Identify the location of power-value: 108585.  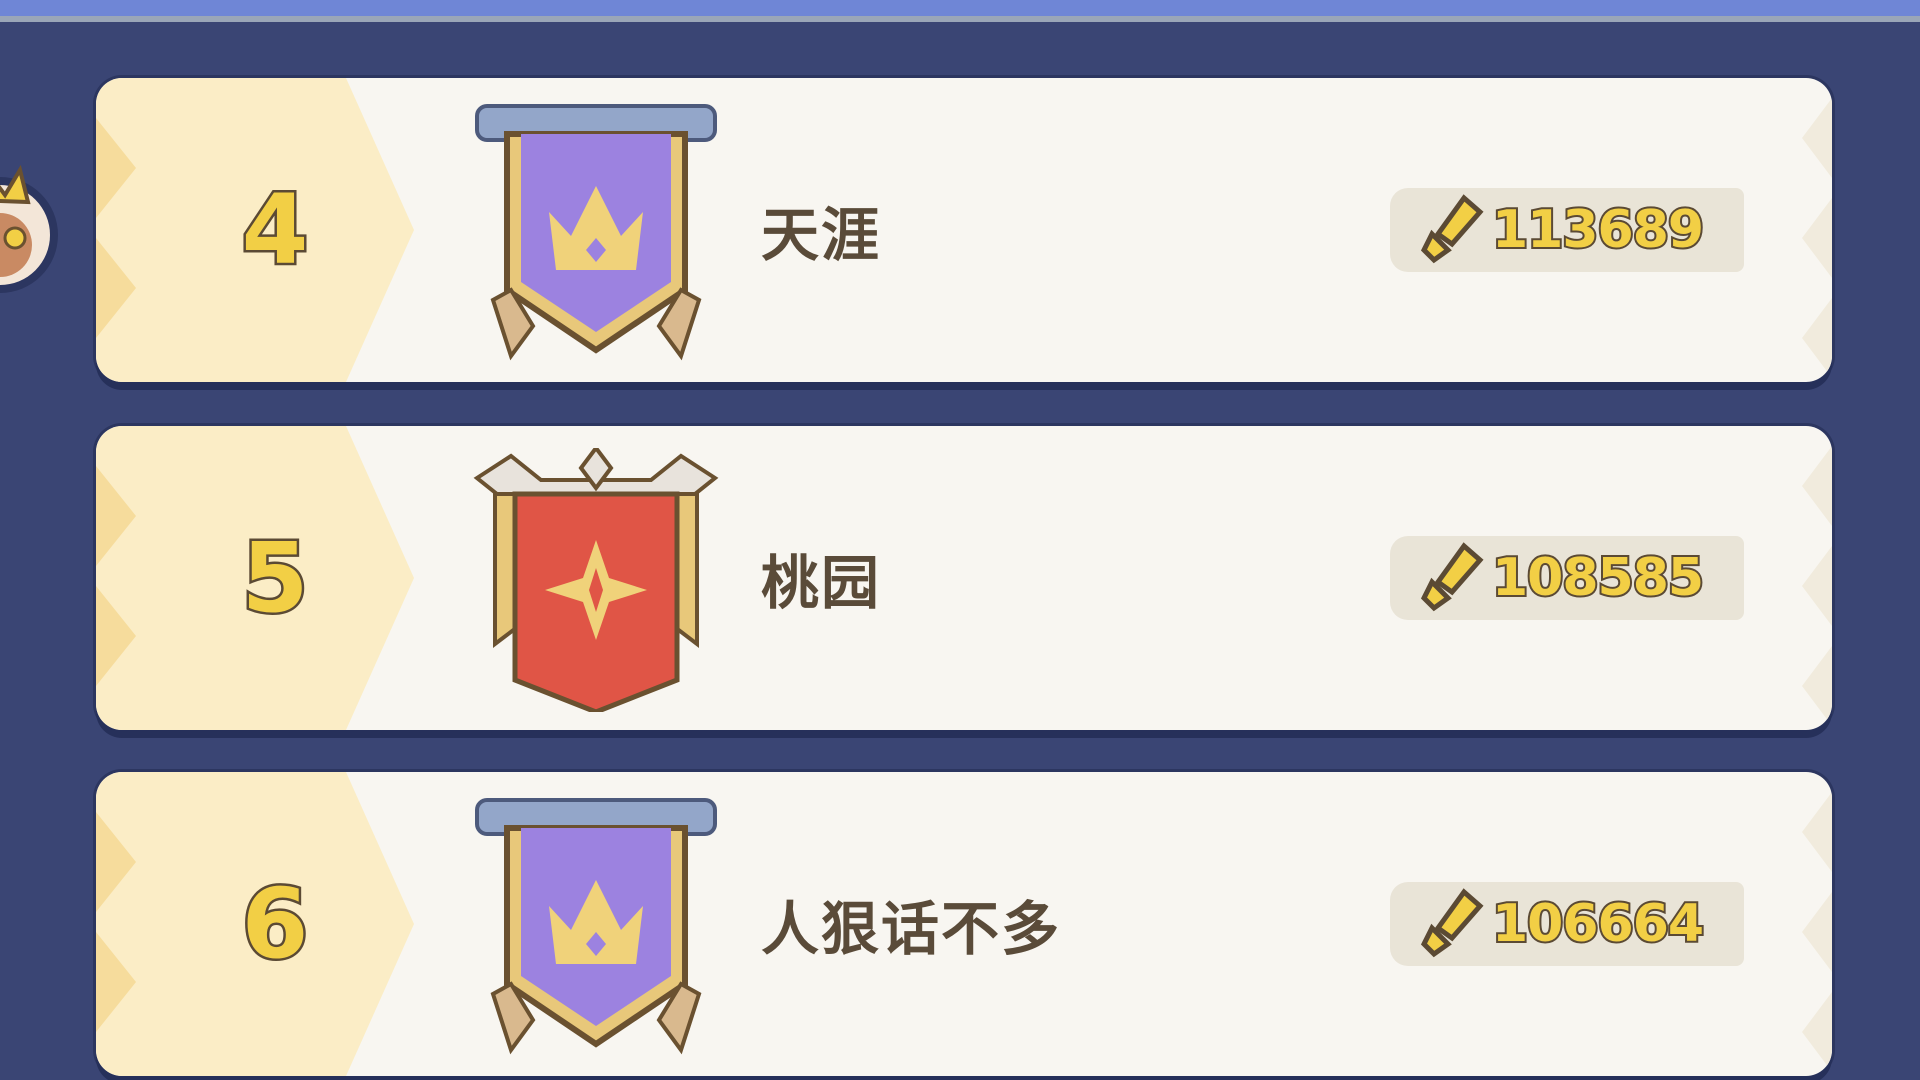
(1598, 578).